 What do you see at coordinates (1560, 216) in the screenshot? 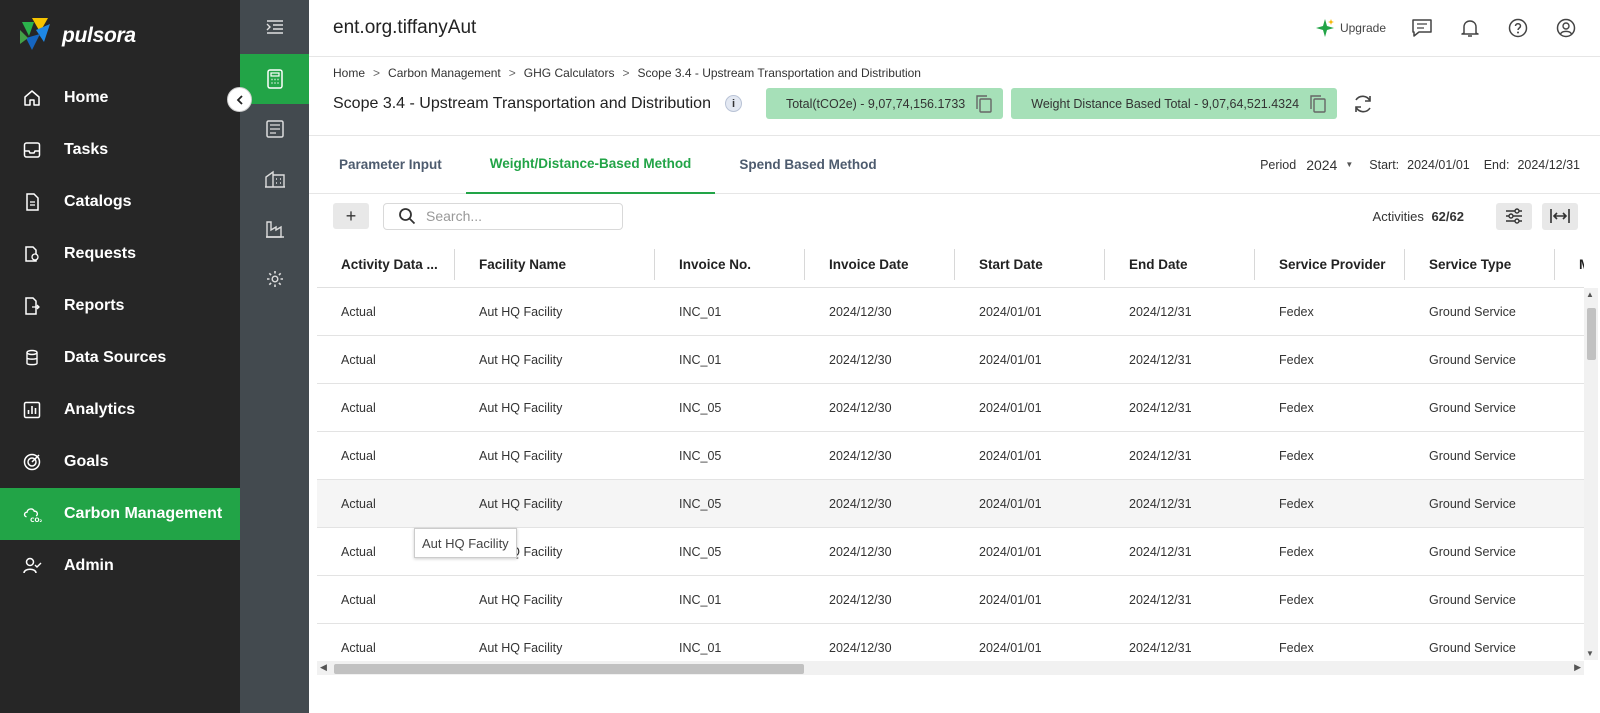
I see `fit-columns-button` at bounding box center [1560, 216].